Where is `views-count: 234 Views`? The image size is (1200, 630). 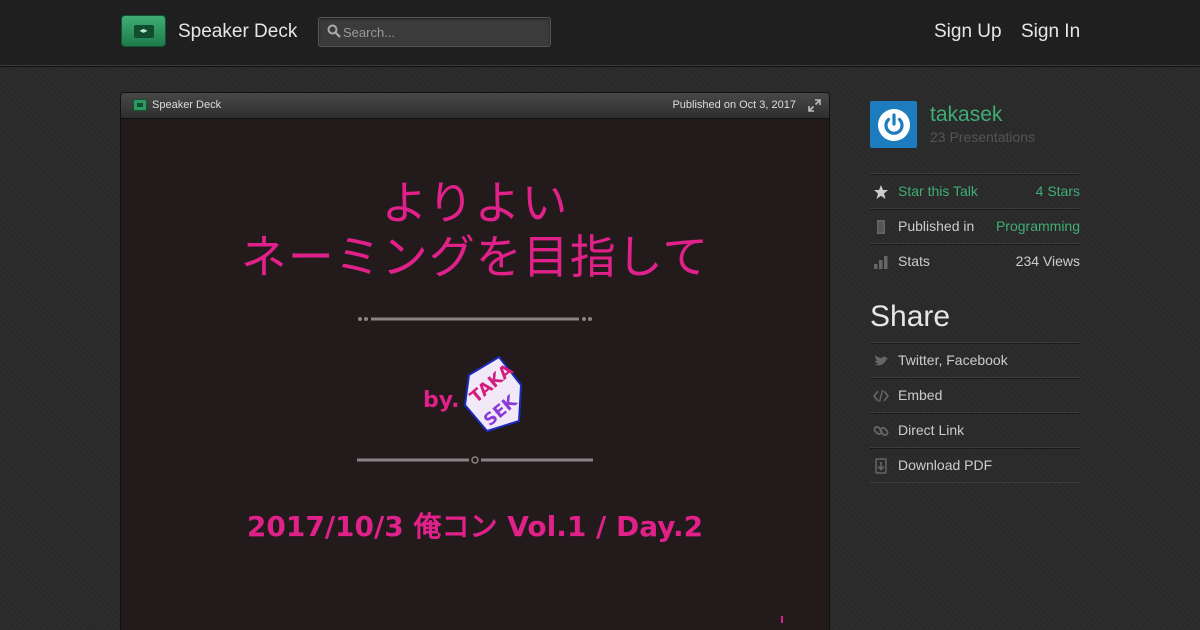 views-count: 234 Views is located at coordinates (1047, 261).